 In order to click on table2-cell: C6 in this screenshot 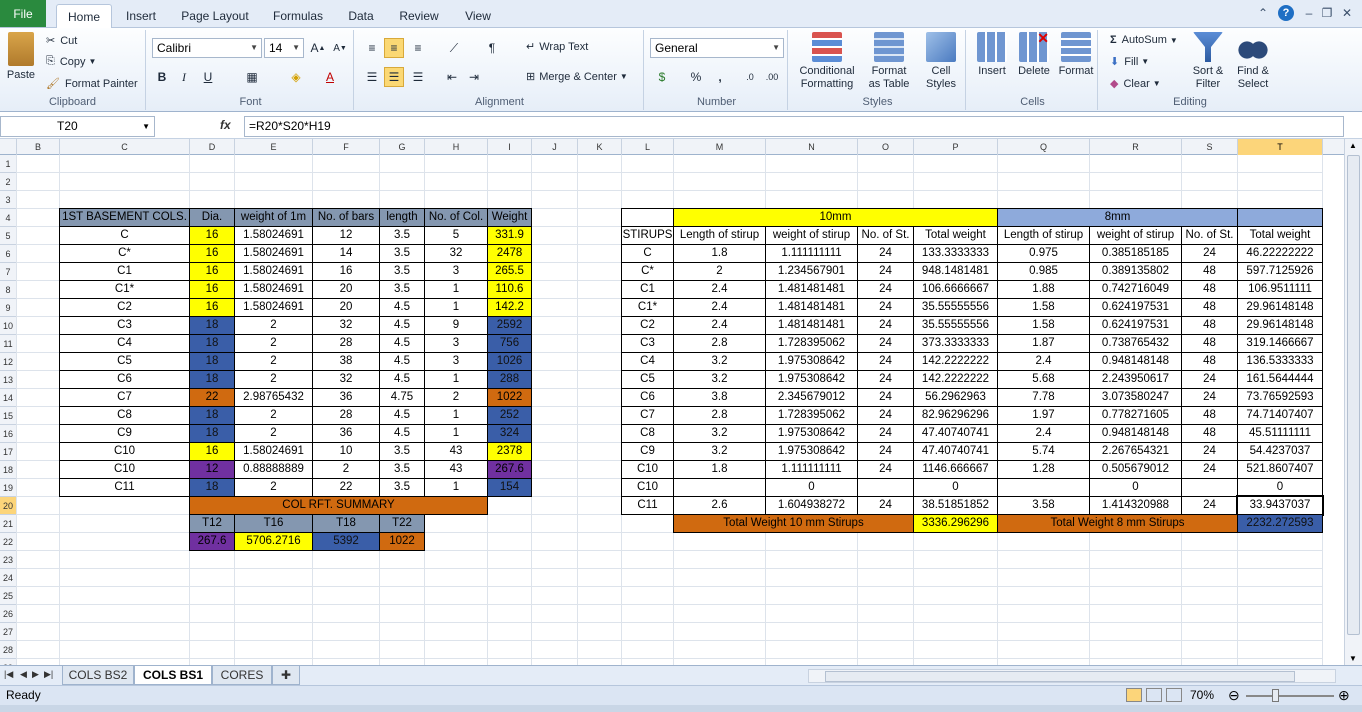, I will do `click(647, 397)`.